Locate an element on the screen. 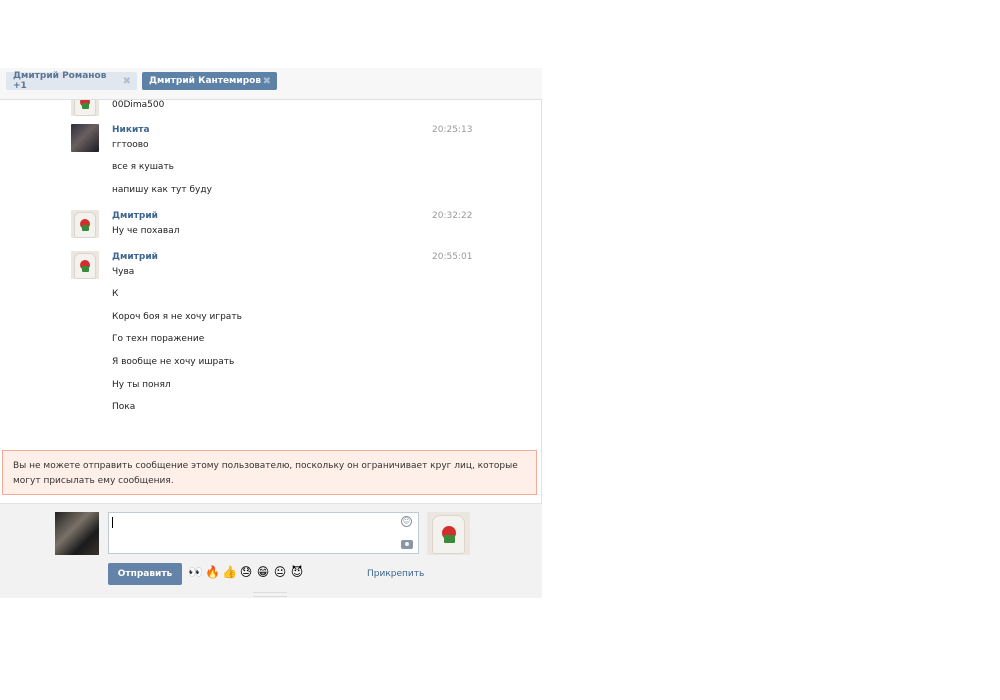 Image resolution: width=1000 pixels, height=700 pixels. eyes-icon: 👀 is located at coordinates (195, 572).